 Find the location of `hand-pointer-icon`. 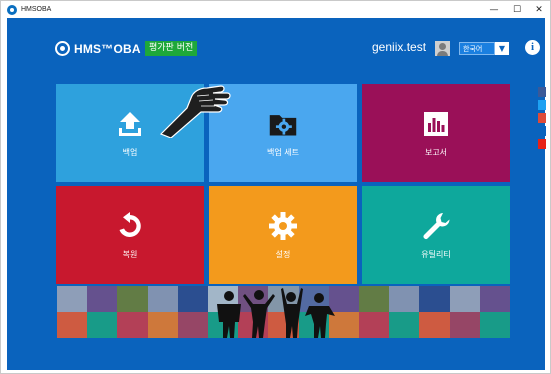

hand-pointer-icon is located at coordinates (197, 110).